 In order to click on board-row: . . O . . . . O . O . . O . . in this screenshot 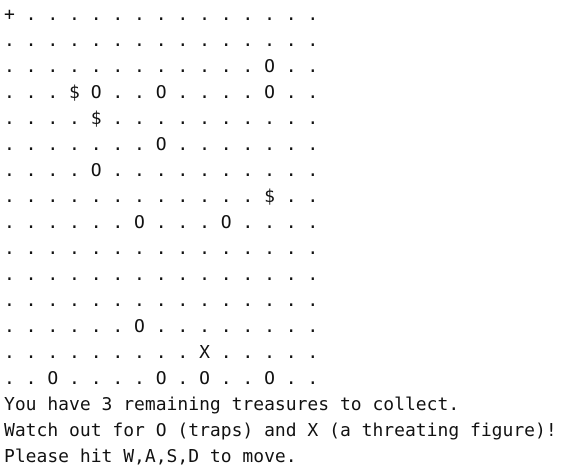, I will do `click(161, 378)`.